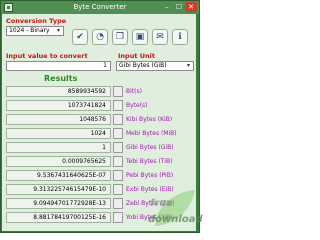 The height and width of the screenshot is (240, 320). What do you see at coordinates (140, 37) in the screenshot?
I see `save-icon: ▣` at bounding box center [140, 37].